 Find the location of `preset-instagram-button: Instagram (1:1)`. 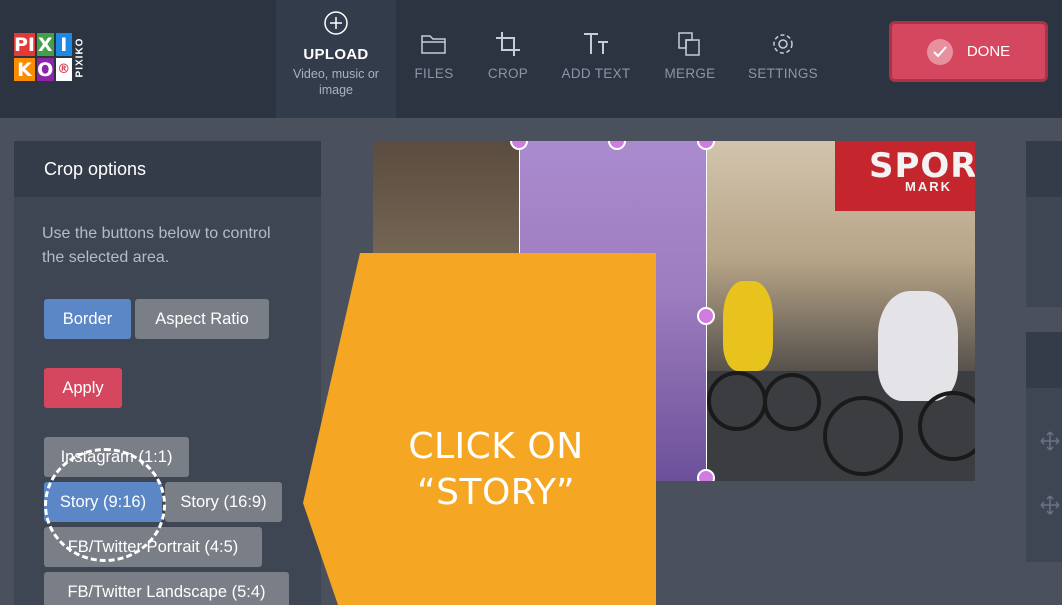

preset-instagram-button: Instagram (1:1) is located at coordinates (116, 457).